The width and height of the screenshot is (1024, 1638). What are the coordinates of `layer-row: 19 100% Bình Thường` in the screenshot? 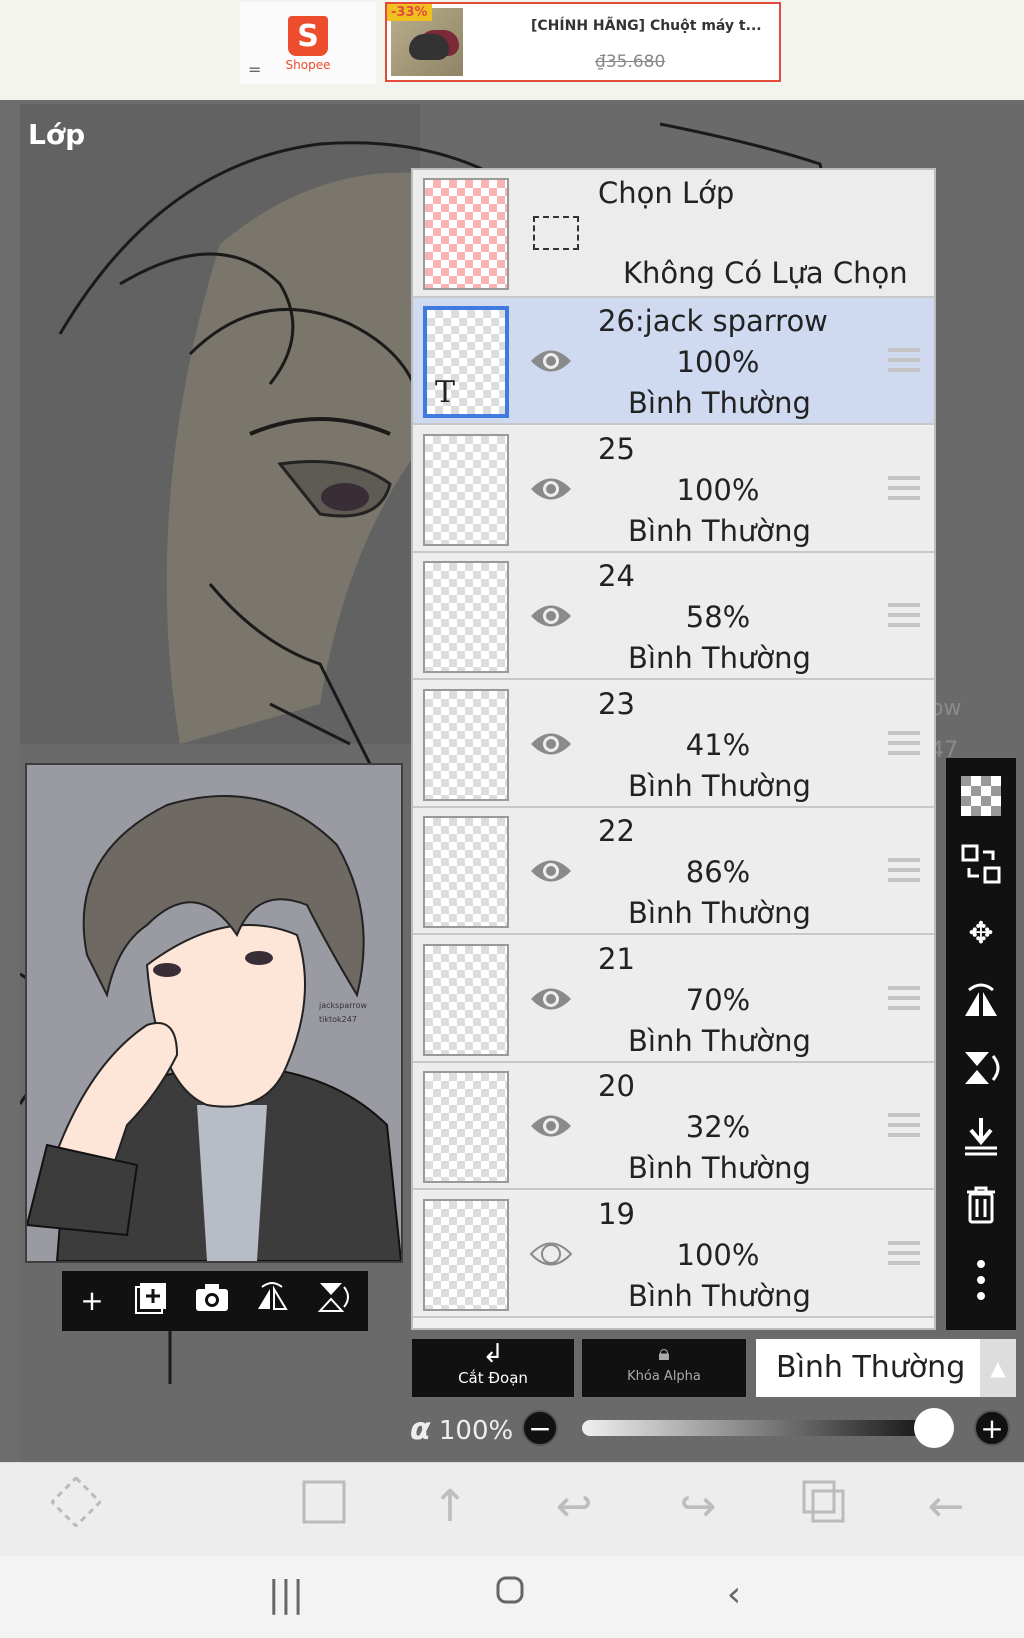 It's located at (673, 1254).